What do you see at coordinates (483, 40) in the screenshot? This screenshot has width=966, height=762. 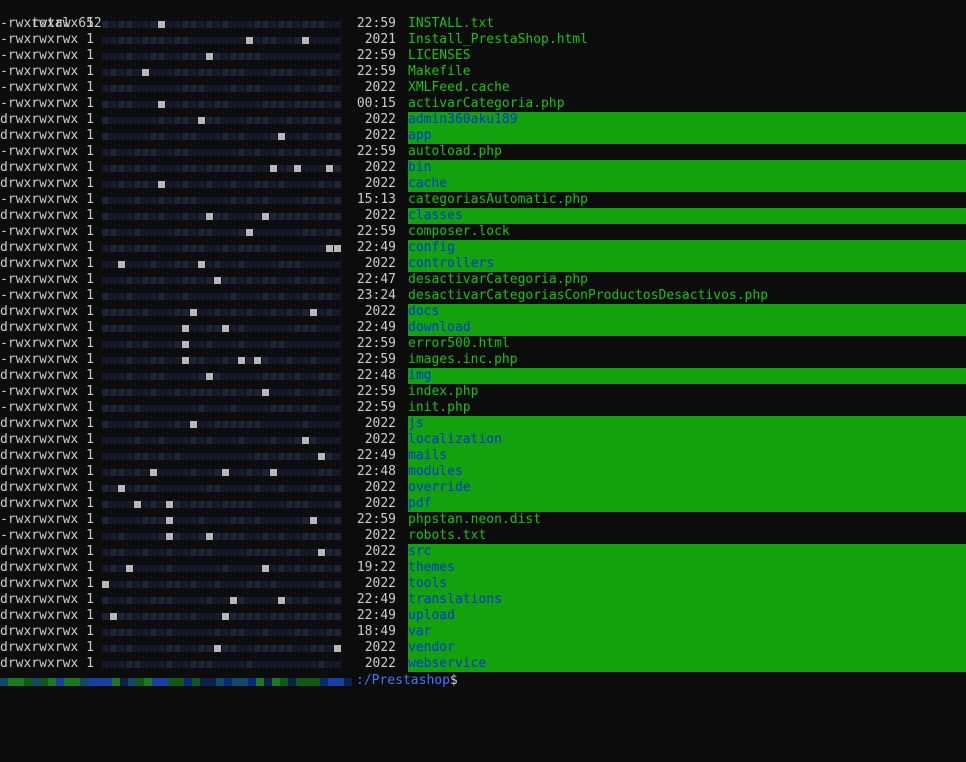 I see `file-row: -rwxrwxrwx 1 2021 Install_PrestaShop.html` at bounding box center [483, 40].